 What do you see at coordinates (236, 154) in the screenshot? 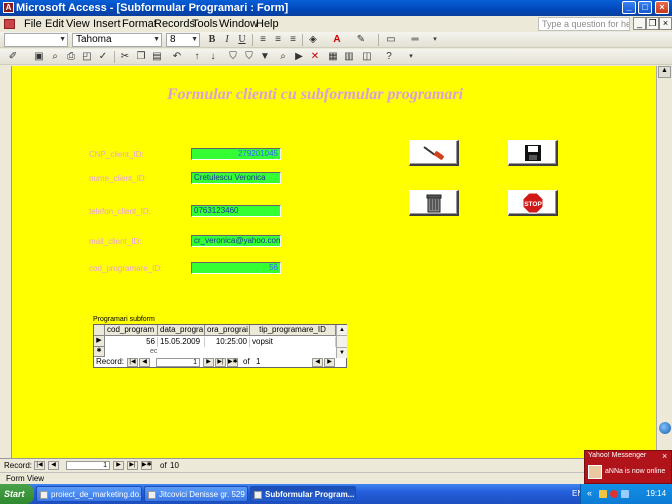
I see `field-cnp-client: 279201045` at bounding box center [236, 154].